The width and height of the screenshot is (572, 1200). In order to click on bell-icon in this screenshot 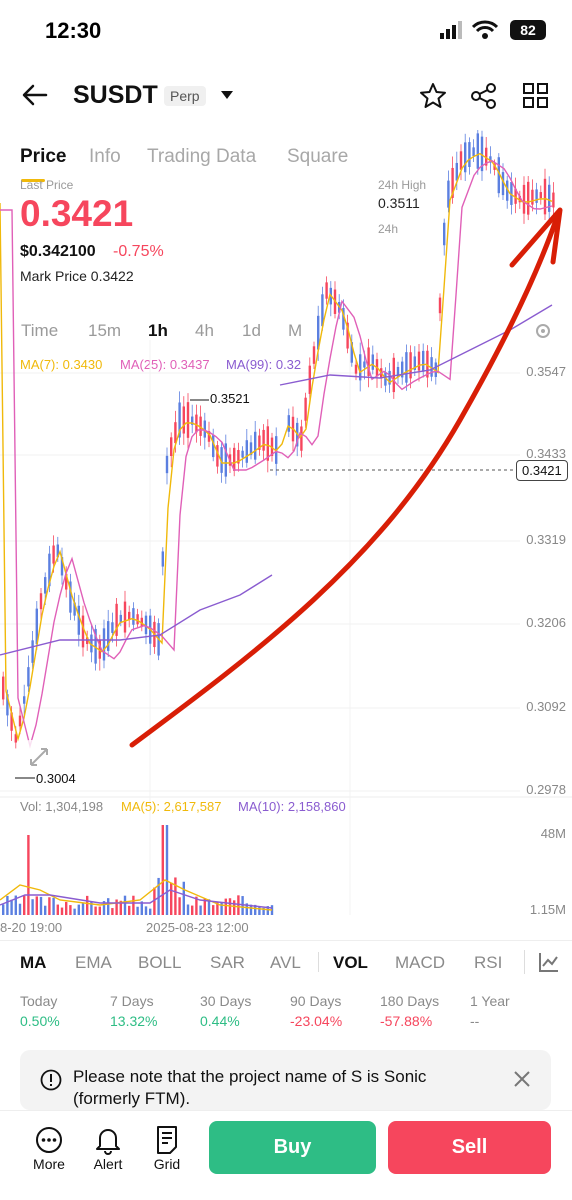, I will do `click(108, 1142)`.